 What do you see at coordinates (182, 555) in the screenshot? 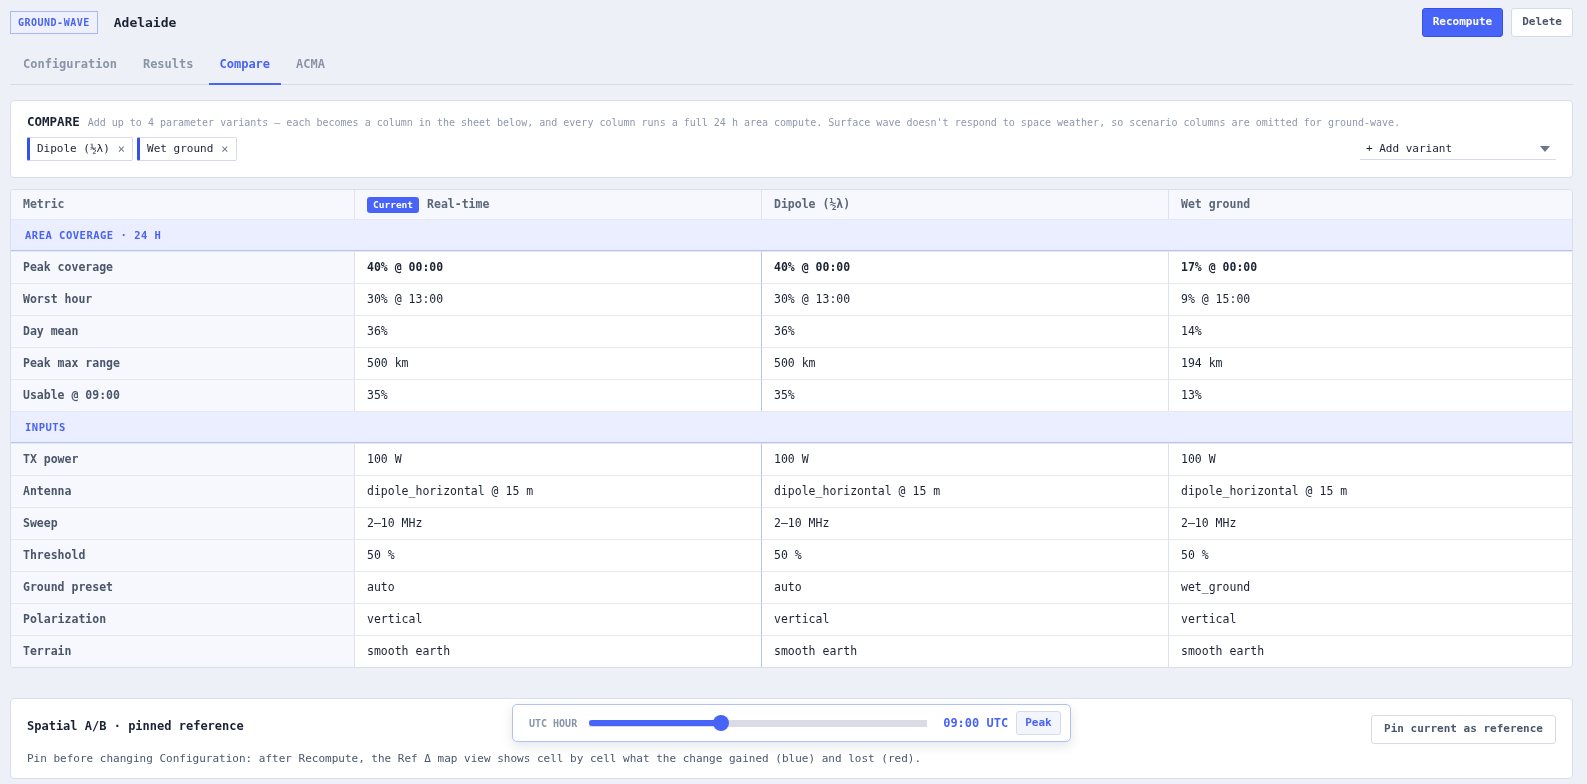
I see `metric-cell: Threshold` at bounding box center [182, 555].